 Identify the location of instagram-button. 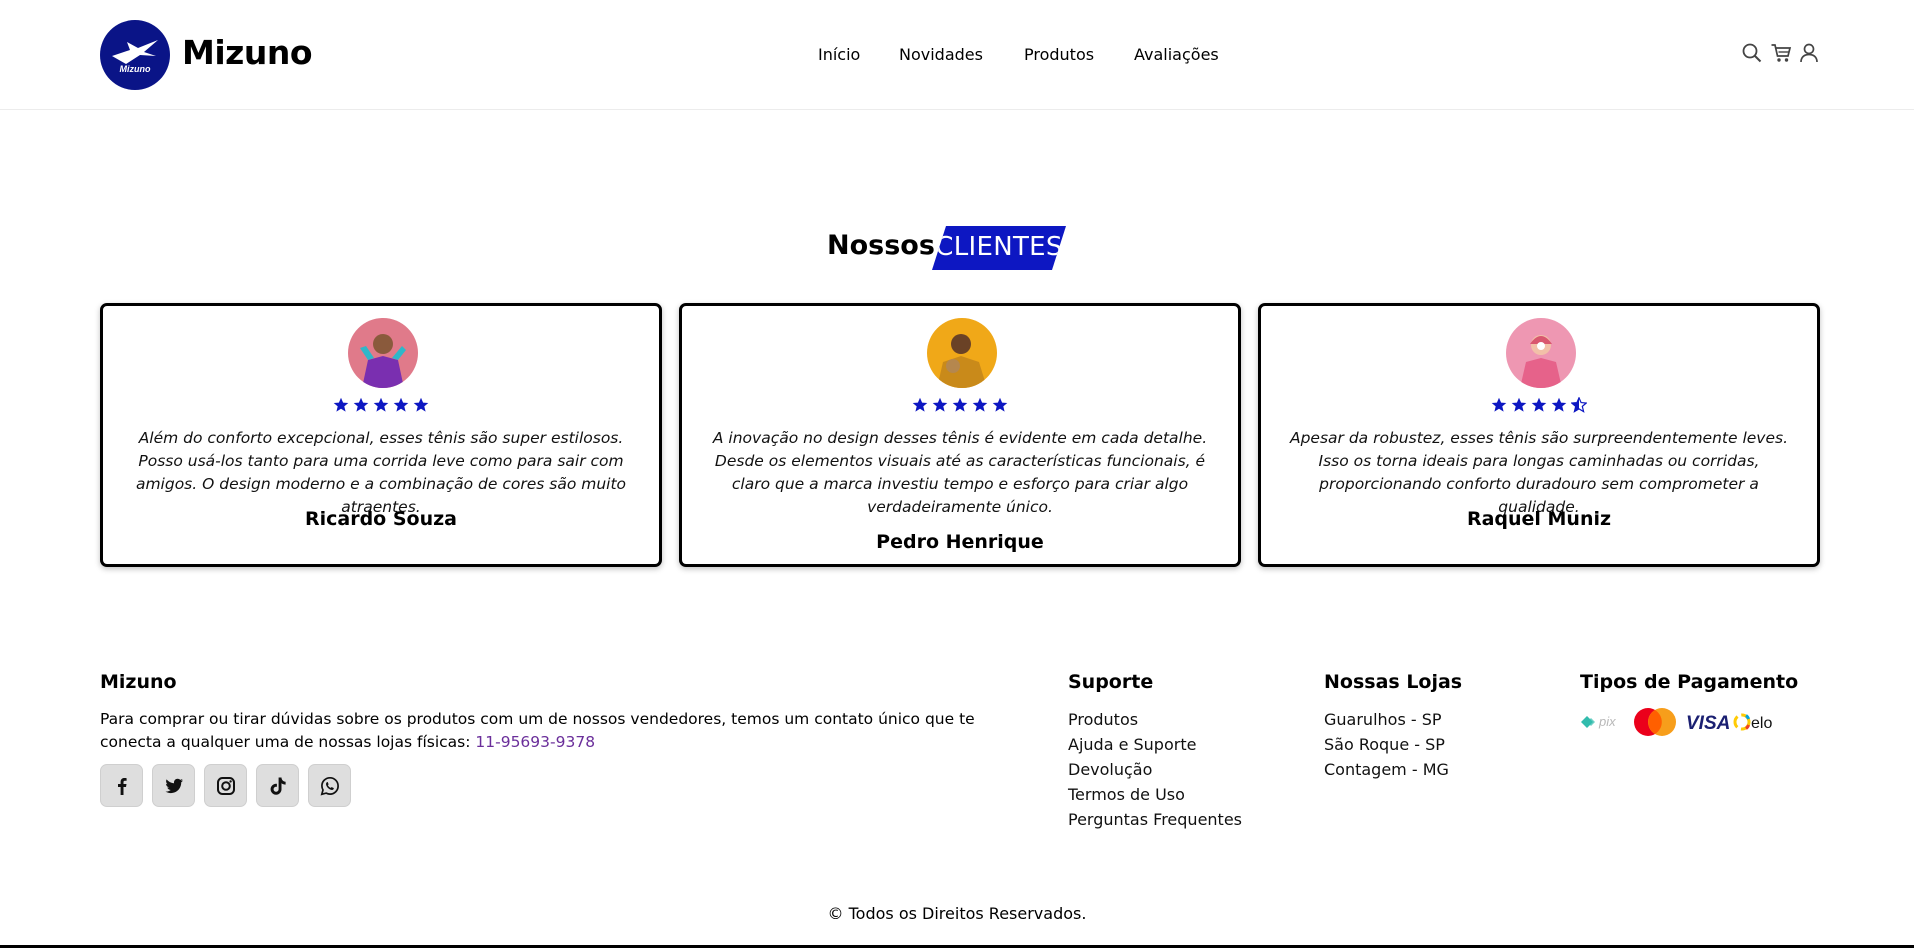
(225, 785).